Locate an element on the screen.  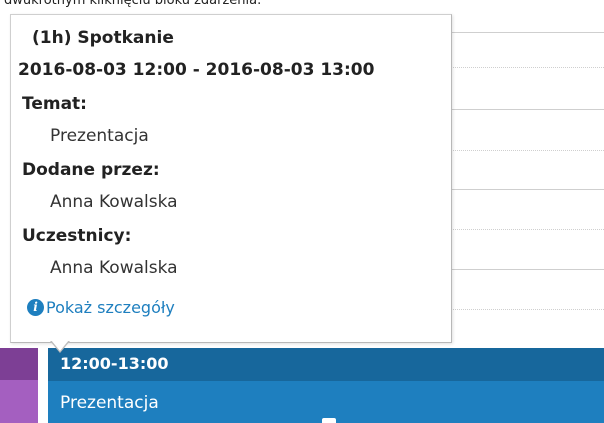
info-icon: i is located at coordinates (35, 307).